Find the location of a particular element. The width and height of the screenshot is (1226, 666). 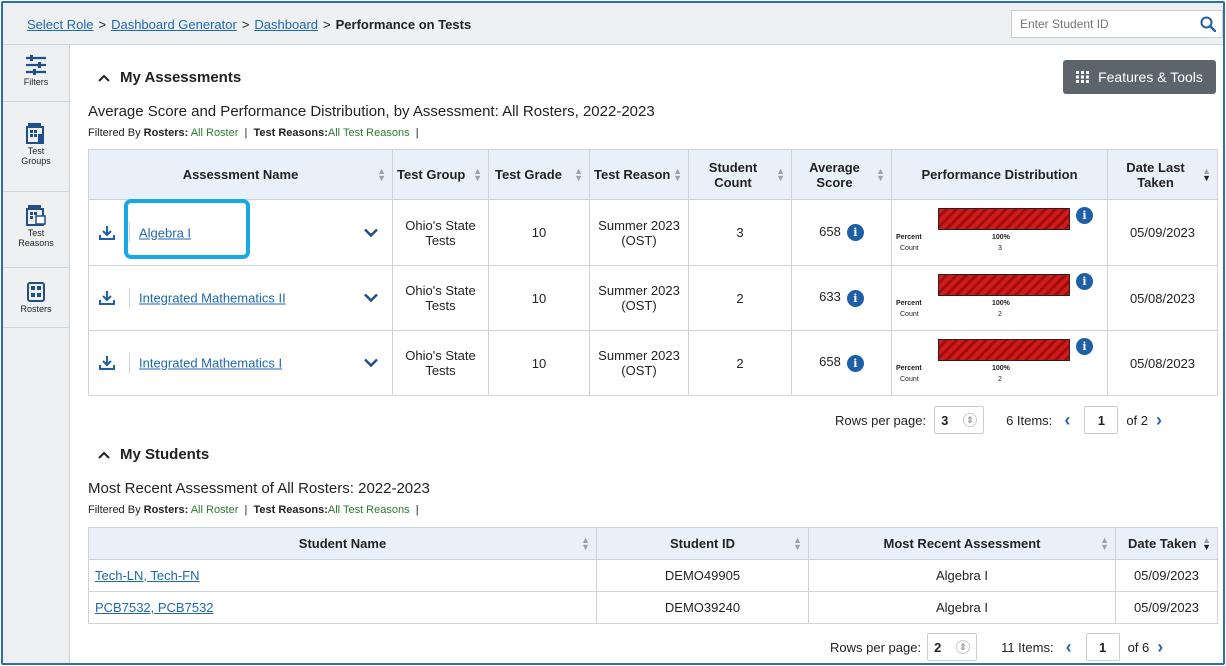

student-id-cell: DEMO39240 is located at coordinates (702, 607).